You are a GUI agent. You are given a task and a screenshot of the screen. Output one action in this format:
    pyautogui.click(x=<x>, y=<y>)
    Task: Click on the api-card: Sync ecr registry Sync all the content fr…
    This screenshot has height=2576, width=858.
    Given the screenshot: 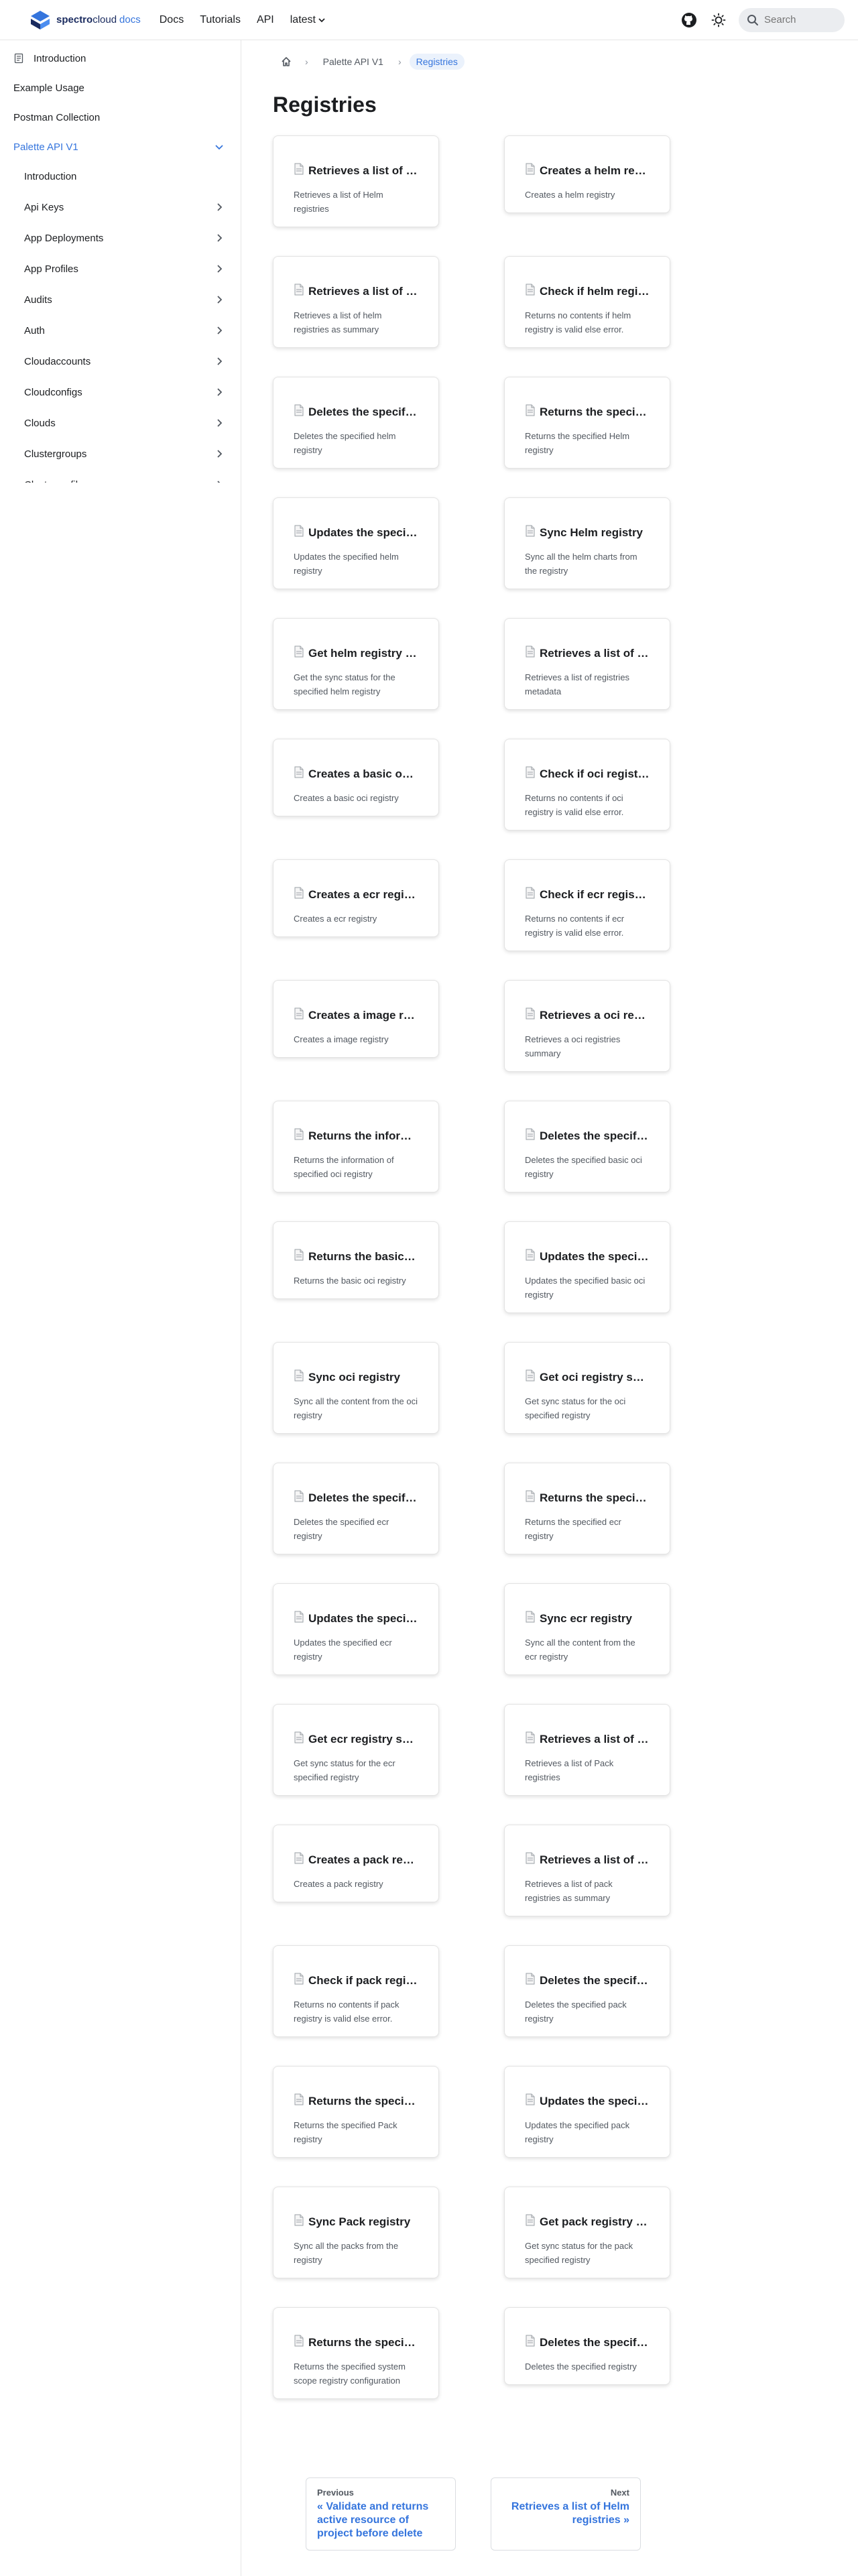 What is the action you would take?
    pyautogui.click(x=587, y=1629)
    